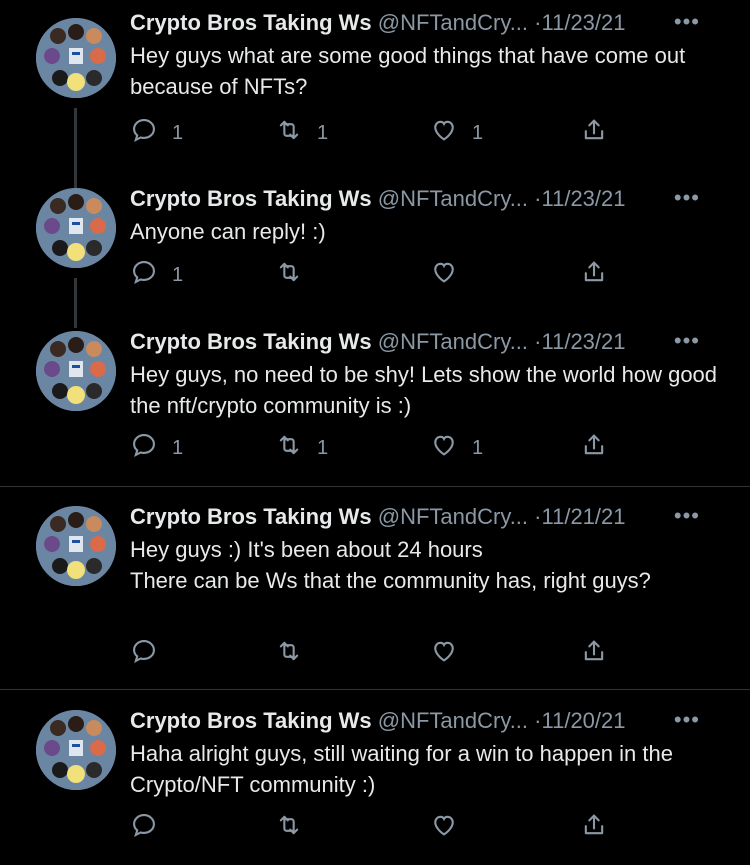 The height and width of the screenshot is (865, 750). Describe the element at coordinates (228, 231) in the screenshot. I see `tweet-text: Anyone can reply! :)` at that location.